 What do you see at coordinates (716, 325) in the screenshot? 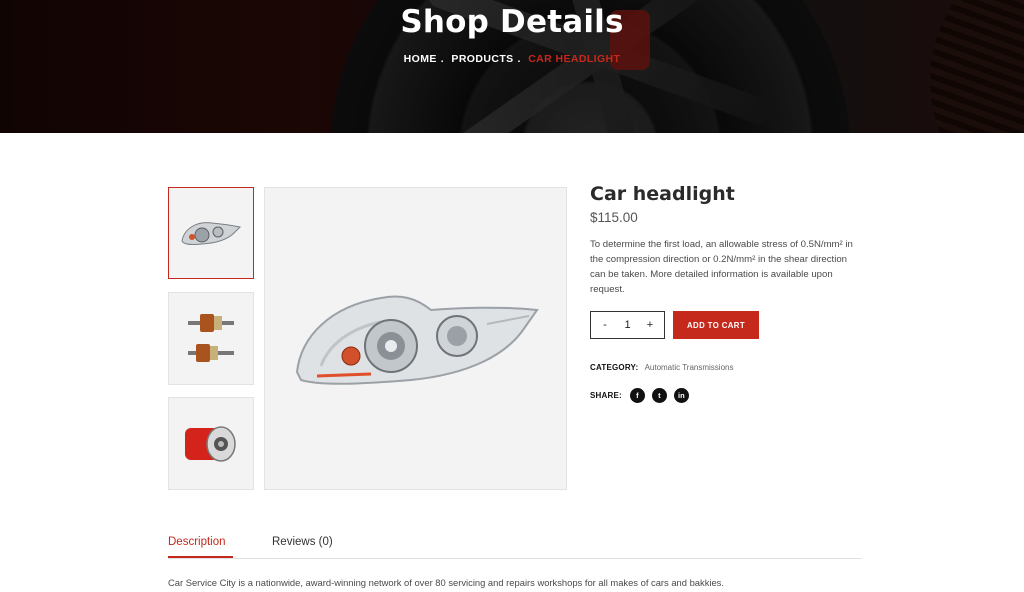
I see `add-to-cart-button: ADD TO CART` at bounding box center [716, 325].